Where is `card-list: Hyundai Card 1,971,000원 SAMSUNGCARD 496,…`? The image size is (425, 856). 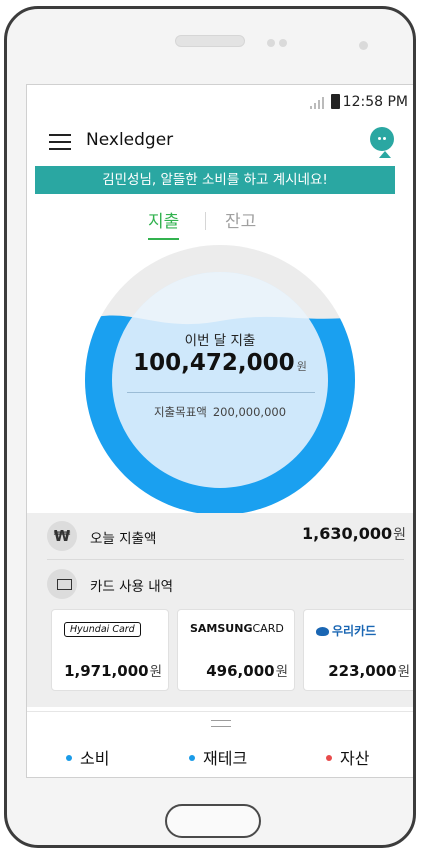 card-list: Hyundai Card 1,971,000원 SAMSUNGCARD 496,… is located at coordinates (220, 651).